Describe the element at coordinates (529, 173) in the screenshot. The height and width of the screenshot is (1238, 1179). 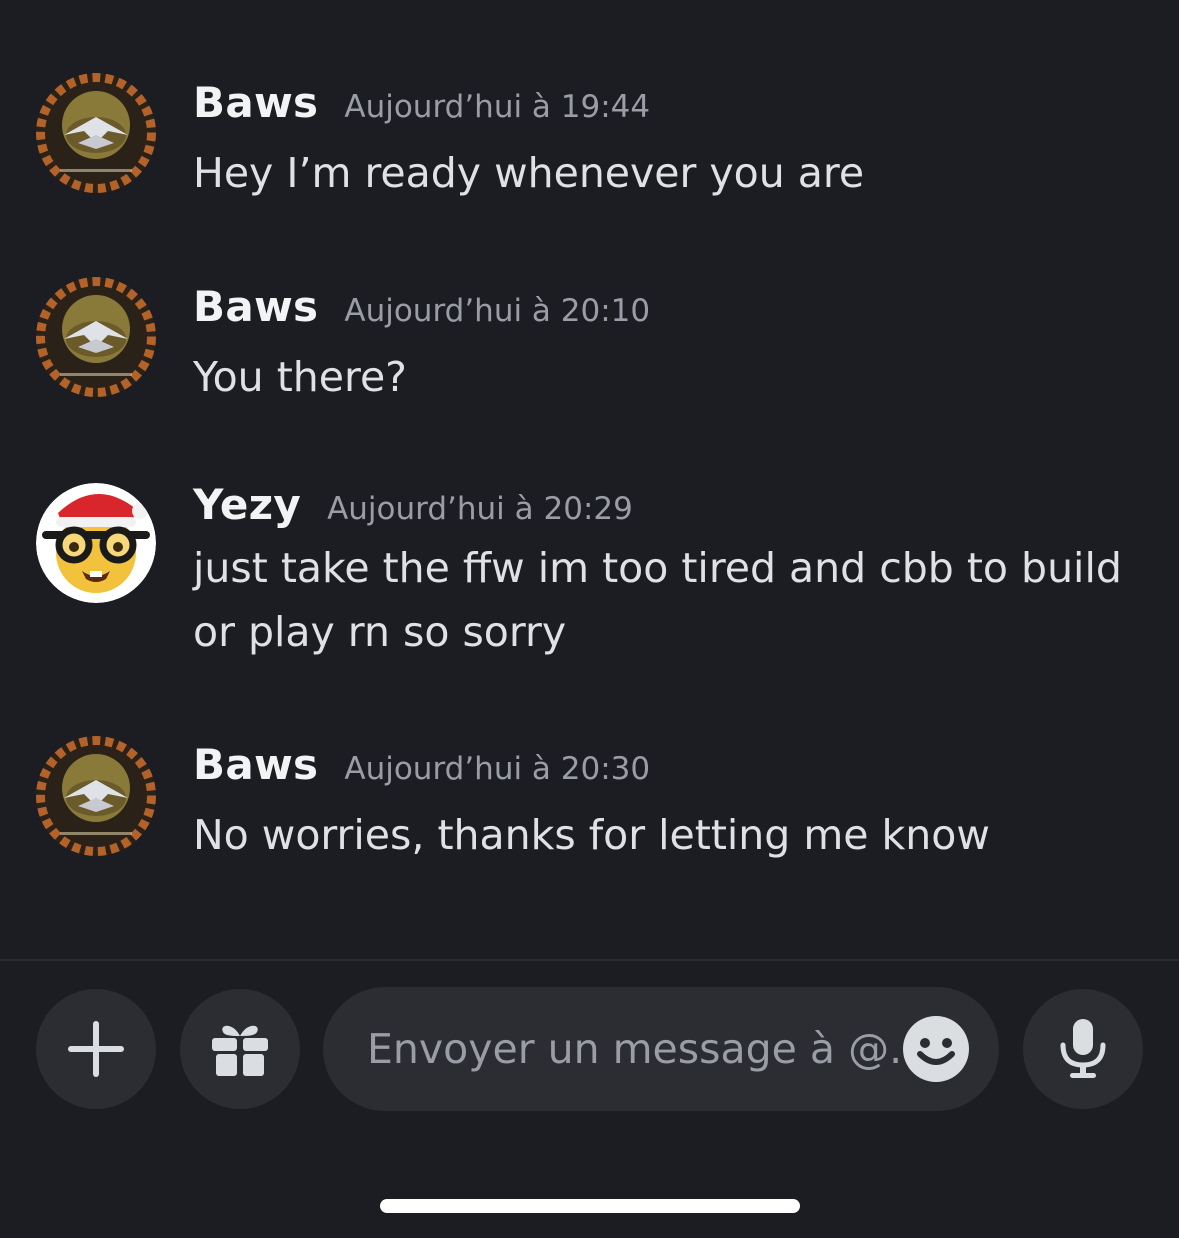
I see `message-text: Hey I’m ready whenever you are` at that location.